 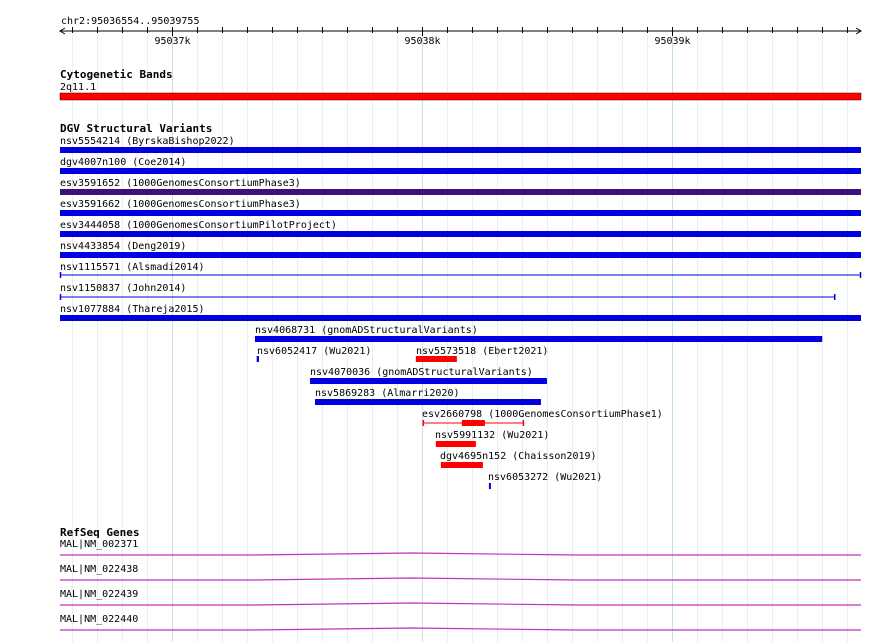 I want to click on sv-feature: nsv1077884 (Thareja2015), so click(x=460, y=312).